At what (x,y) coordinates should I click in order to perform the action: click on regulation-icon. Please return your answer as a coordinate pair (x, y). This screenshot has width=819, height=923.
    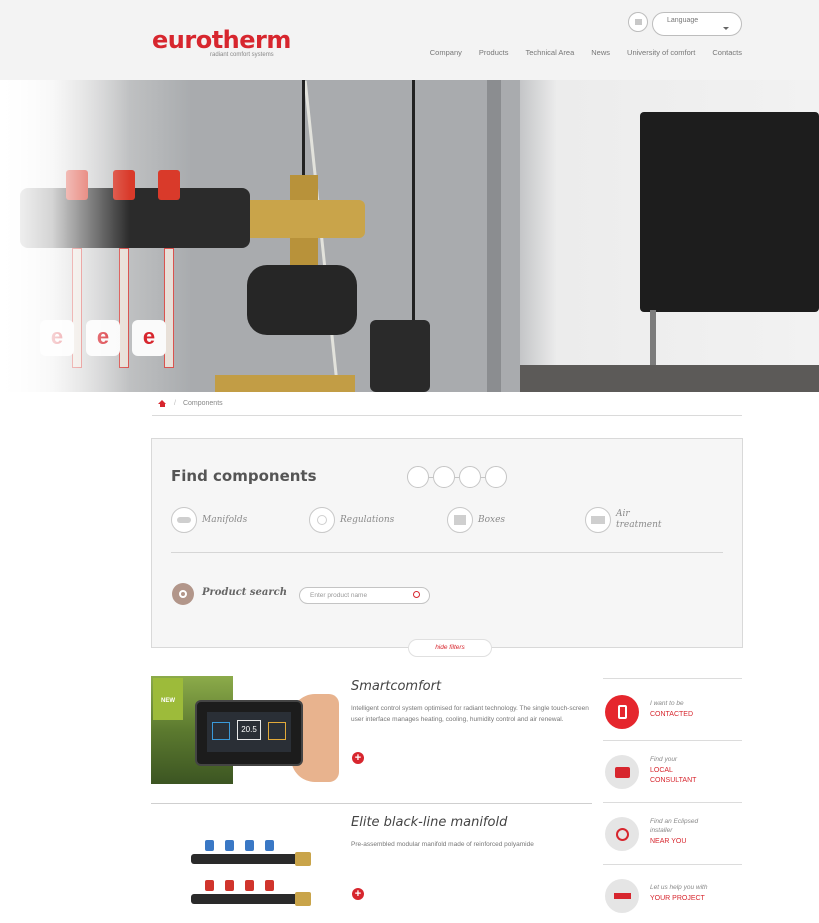
    Looking at the image, I should click on (322, 520).